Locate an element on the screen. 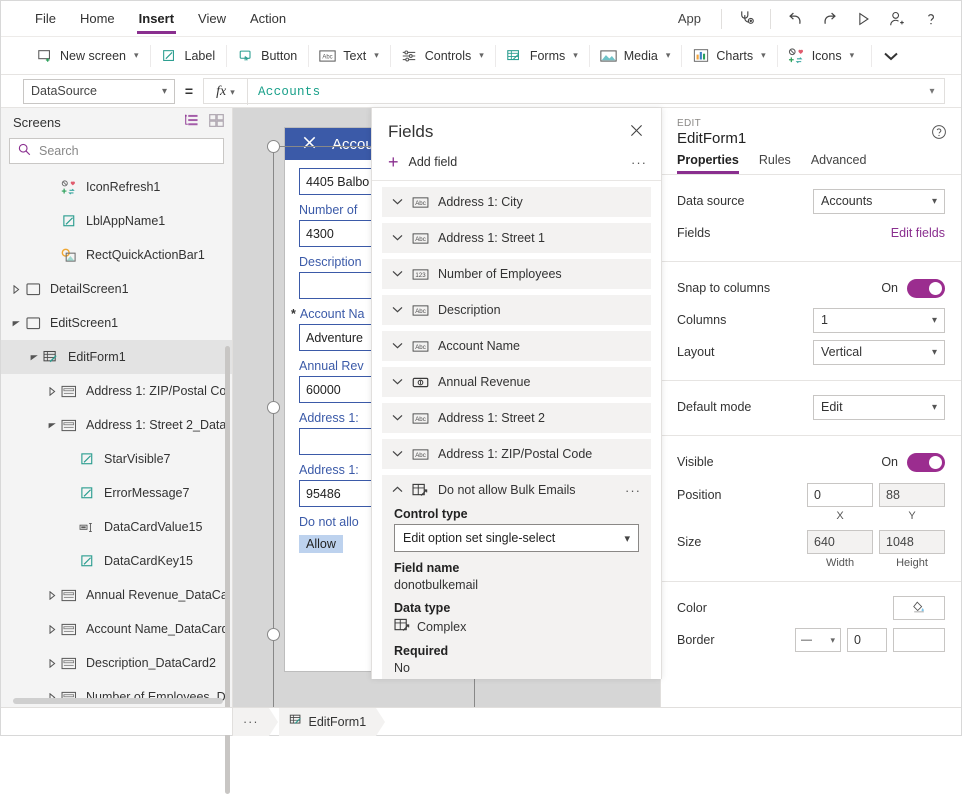  ribbon-label: Label is located at coordinates (188, 56).